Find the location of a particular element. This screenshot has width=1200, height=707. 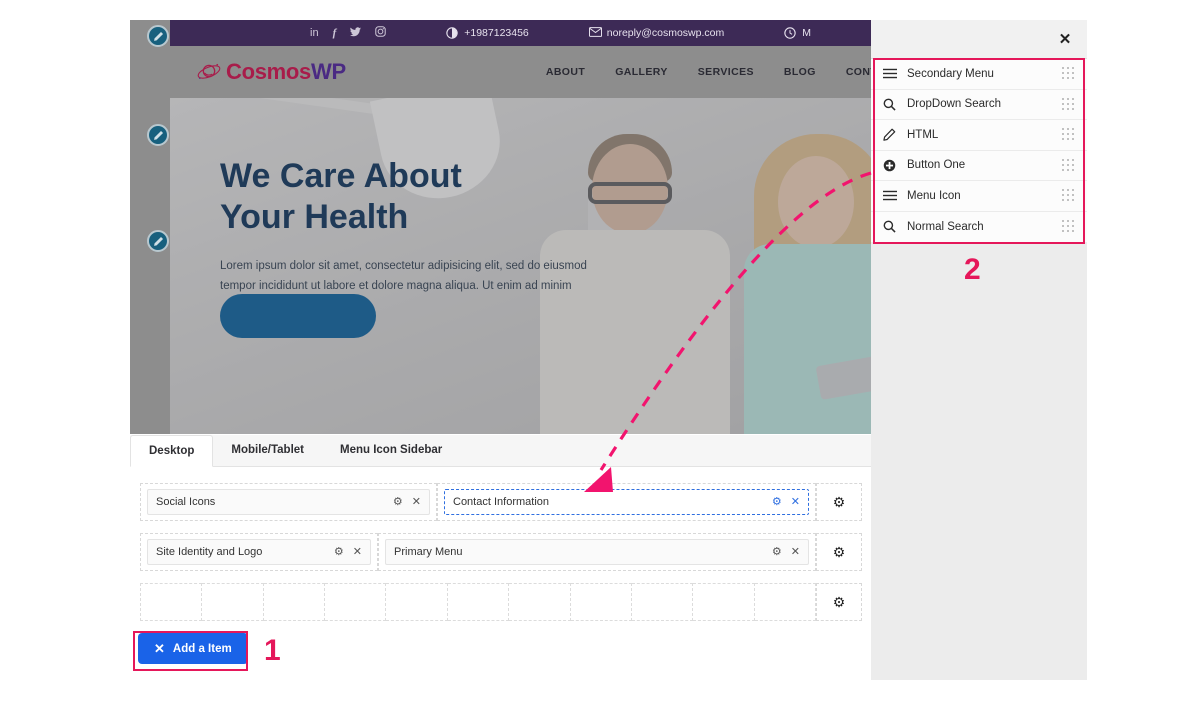

tab-mobile-tablet: Mobile/Tablet is located at coordinates (267, 450).